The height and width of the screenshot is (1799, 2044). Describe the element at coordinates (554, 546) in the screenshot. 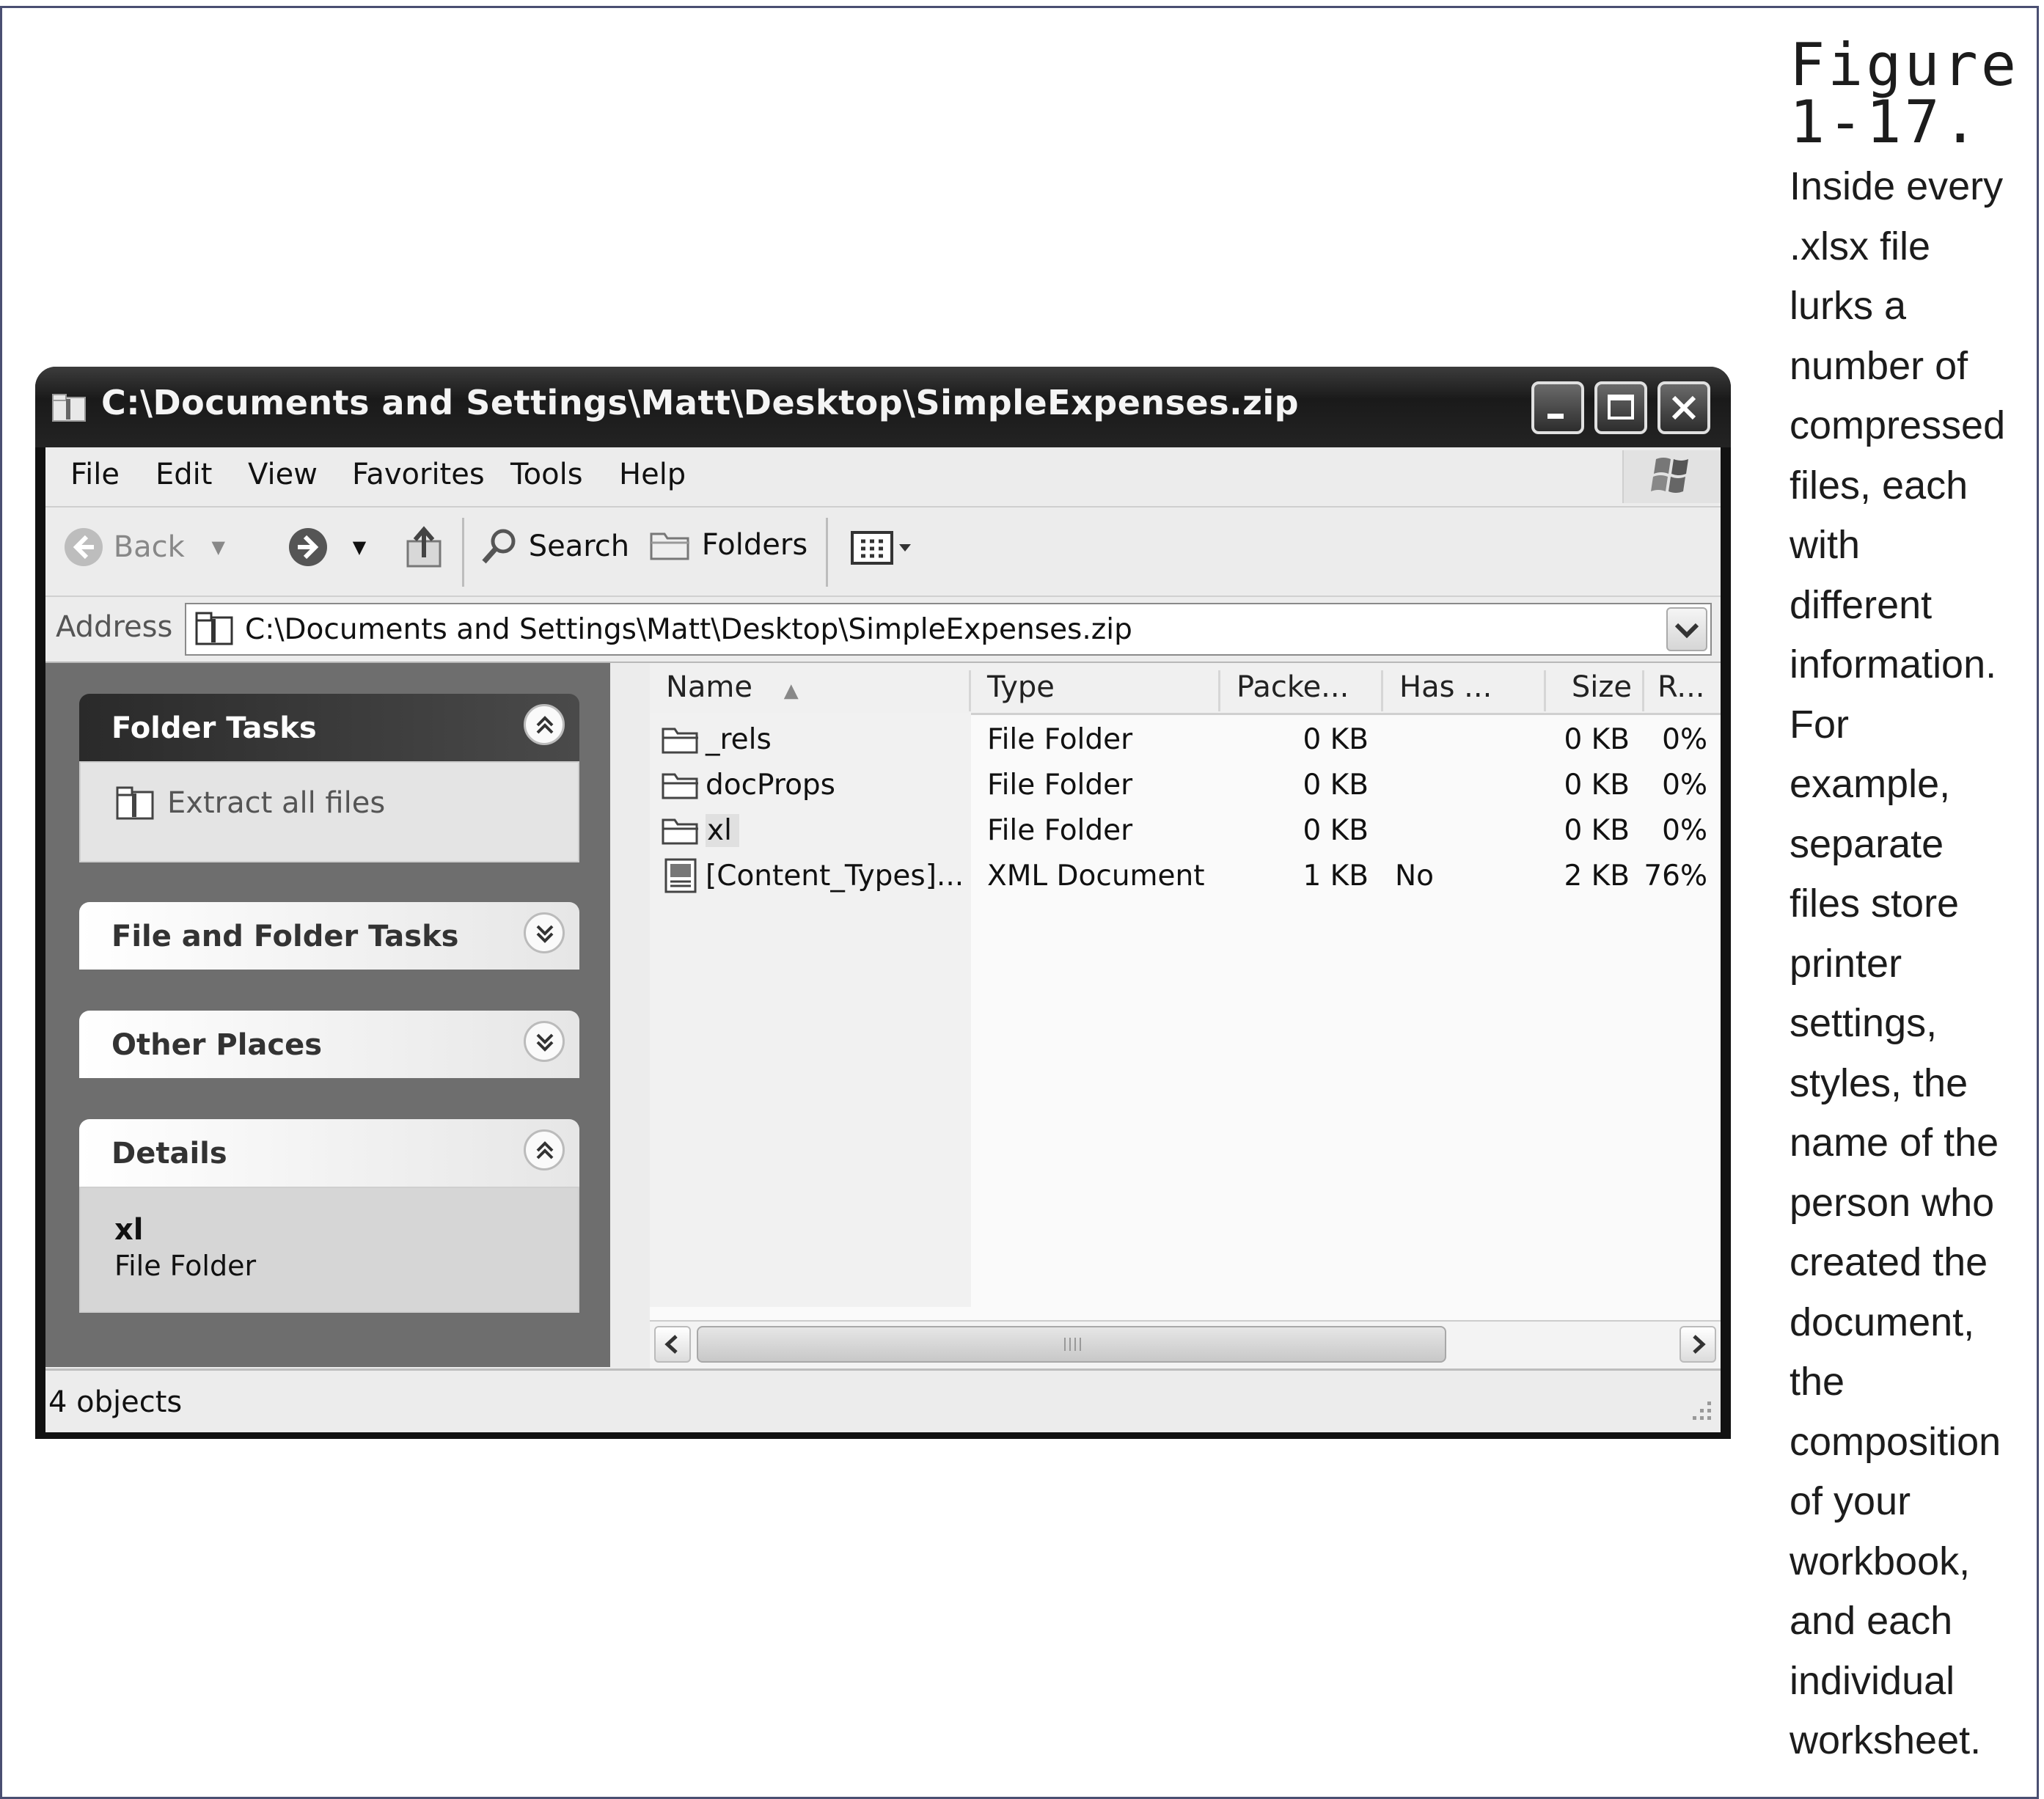

I see `search-button: Search` at that location.